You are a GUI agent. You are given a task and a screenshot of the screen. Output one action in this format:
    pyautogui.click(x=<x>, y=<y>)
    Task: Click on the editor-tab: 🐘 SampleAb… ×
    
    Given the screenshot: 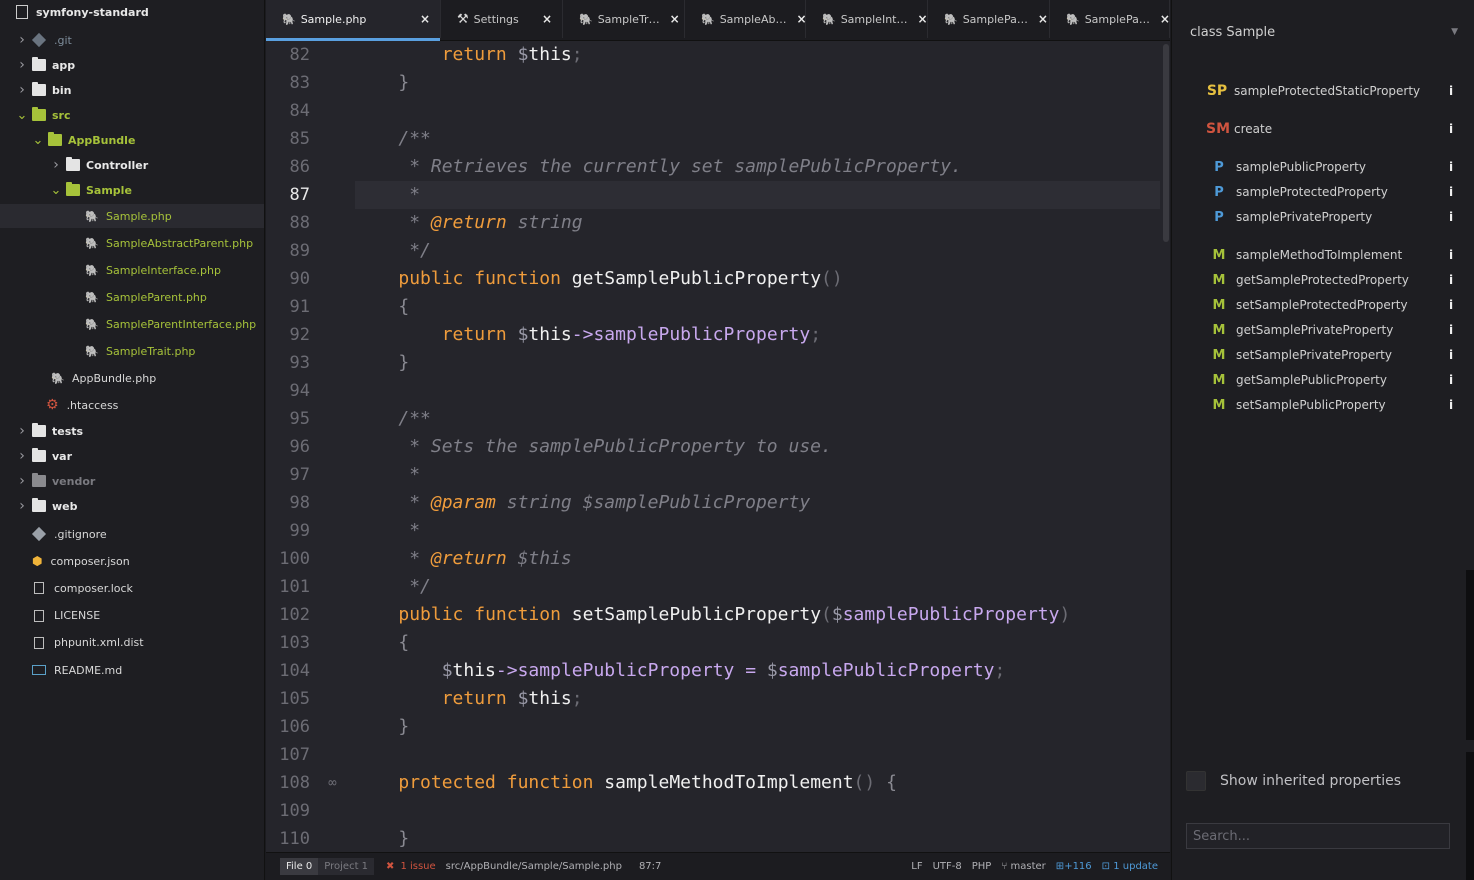 What is the action you would take?
    pyautogui.click(x=746, y=19)
    